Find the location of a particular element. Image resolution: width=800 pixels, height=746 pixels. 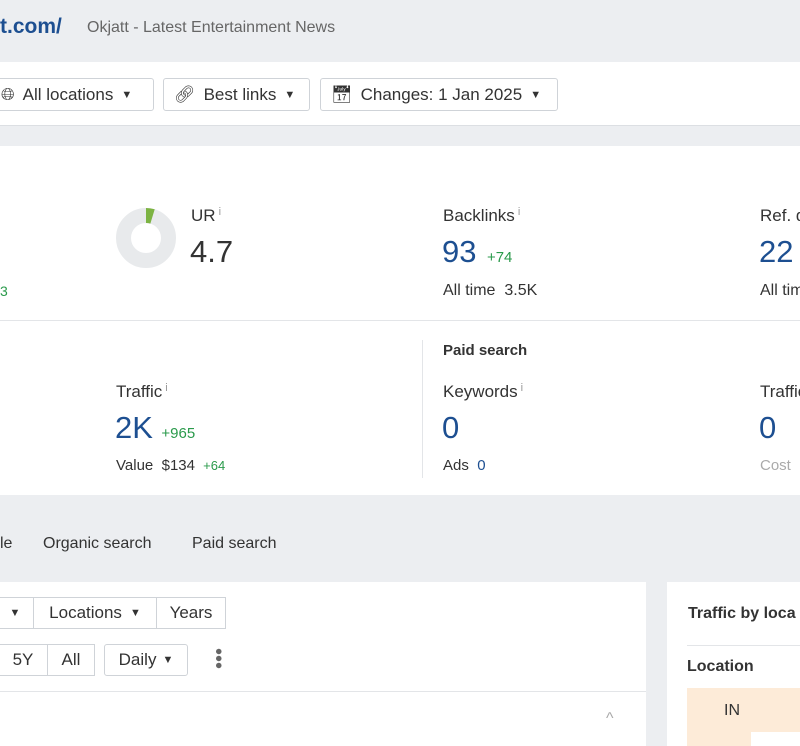

ur-value: 4.7 is located at coordinates (212, 251).